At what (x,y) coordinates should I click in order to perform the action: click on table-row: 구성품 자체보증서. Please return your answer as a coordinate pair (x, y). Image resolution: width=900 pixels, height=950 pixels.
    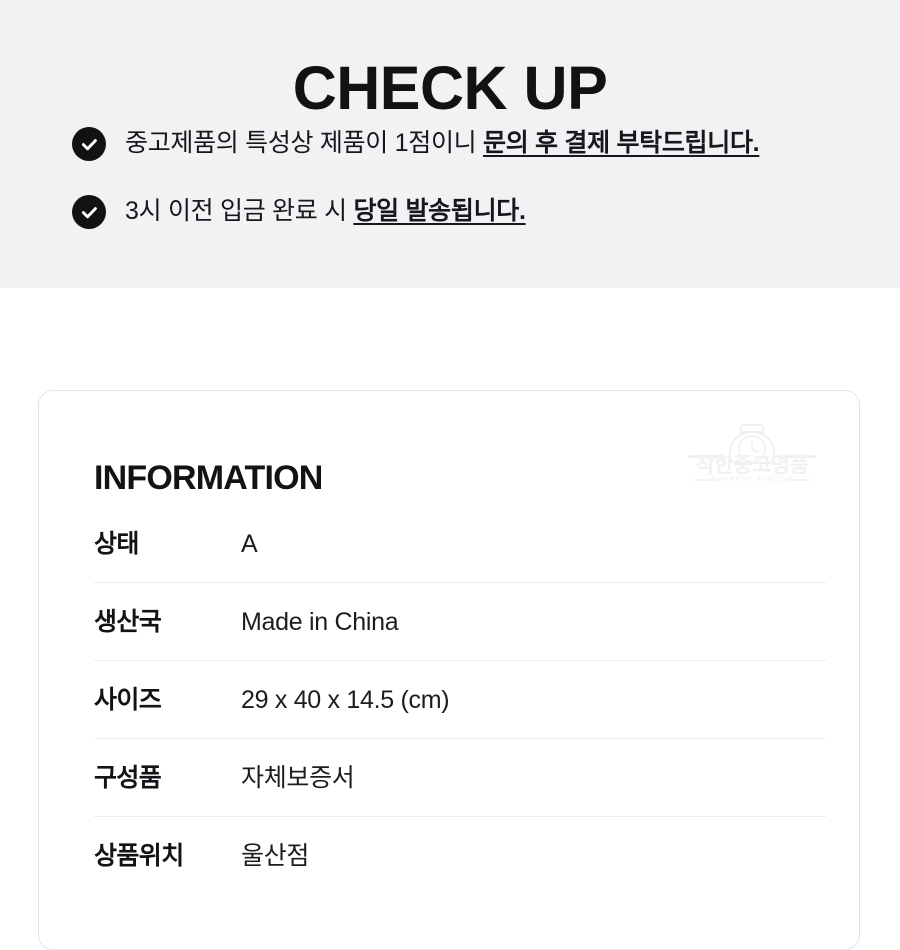
    Looking at the image, I should click on (460, 778).